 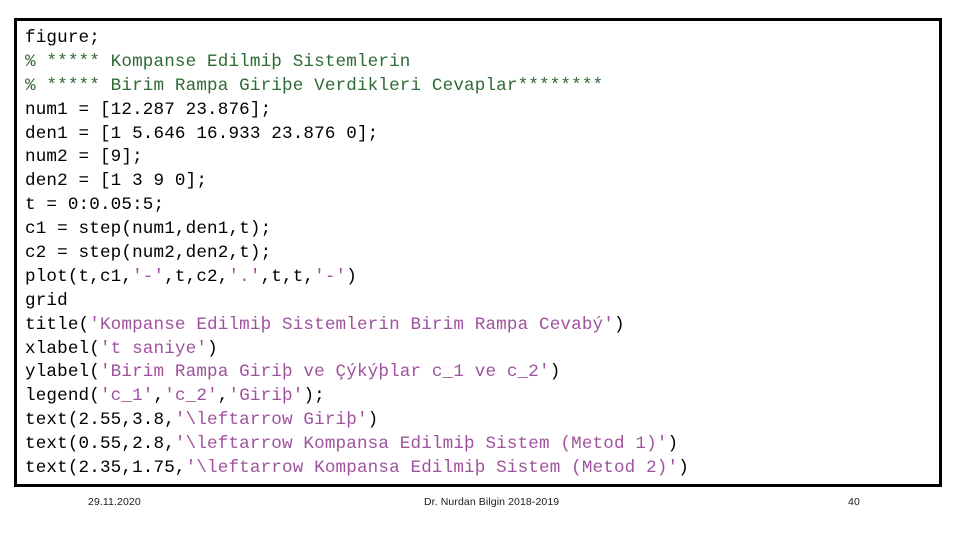 What do you see at coordinates (481, 302) in the screenshot?
I see `code-line: grid` at bounding box center [481, 302].